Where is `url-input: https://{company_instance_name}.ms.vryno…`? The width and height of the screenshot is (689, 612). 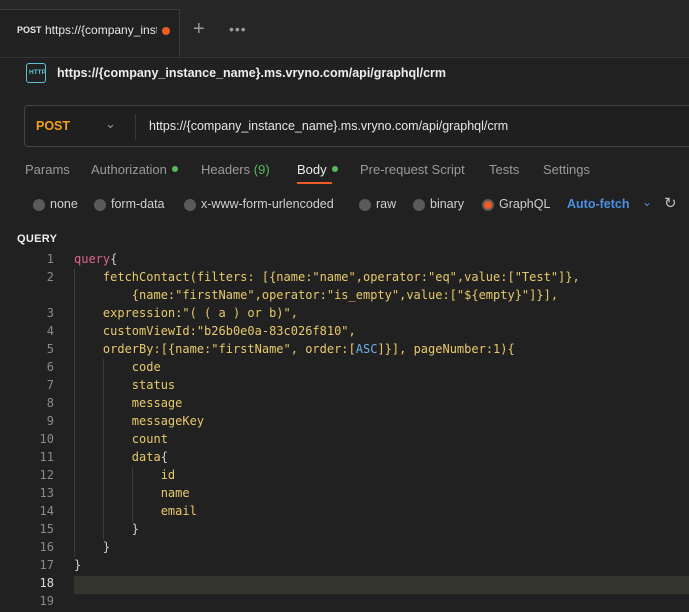 url-input: https://{company_instance_name}.ms.vryno… is located at coordinates (328, 126).